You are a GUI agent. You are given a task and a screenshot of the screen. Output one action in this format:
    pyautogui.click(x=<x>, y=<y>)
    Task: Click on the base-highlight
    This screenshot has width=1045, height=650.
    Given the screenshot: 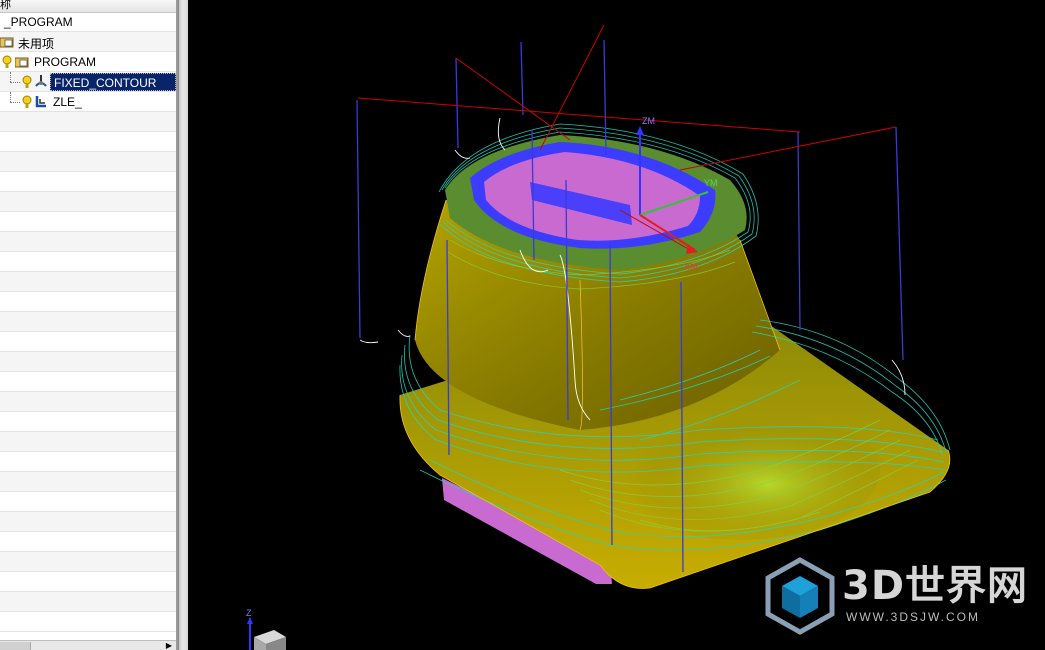 What is the action you would take?
    pyautogui.click(x=740, y=470)
    